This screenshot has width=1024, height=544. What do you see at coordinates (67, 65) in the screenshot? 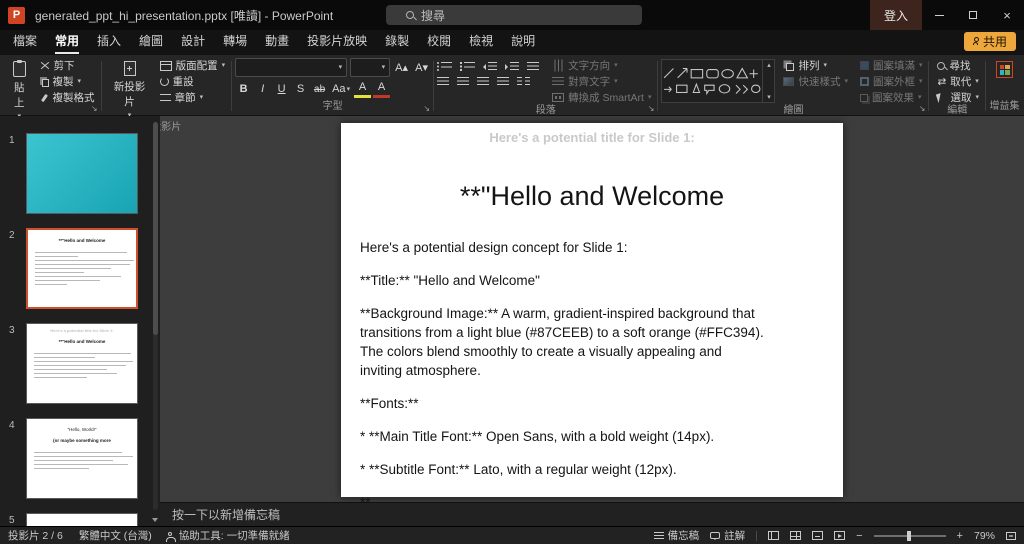
I see `cut-button: 剪下` at bounding box center [67, 65].